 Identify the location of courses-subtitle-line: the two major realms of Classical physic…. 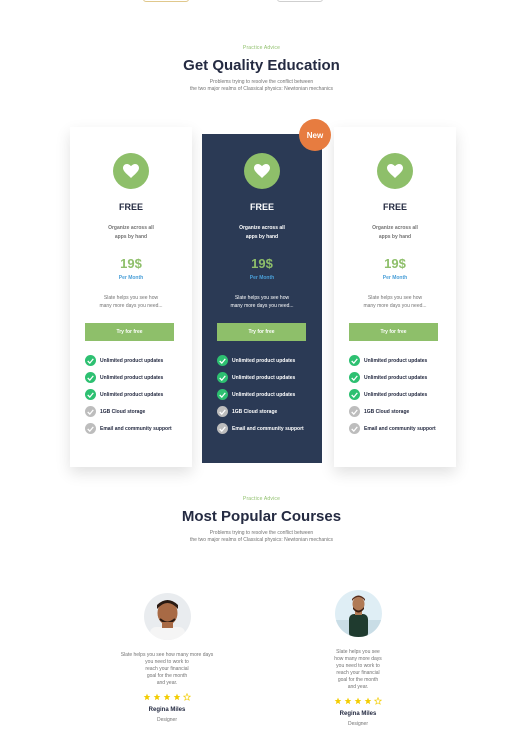
(261, 540).